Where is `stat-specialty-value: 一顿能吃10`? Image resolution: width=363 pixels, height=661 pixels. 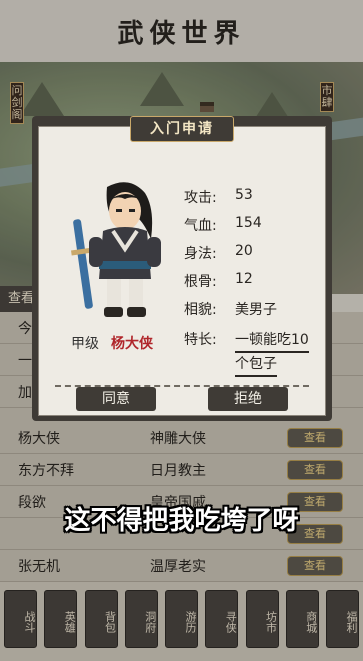
stat-specialty-value: 一顿能吃10 is located at coordinates (272, 341).